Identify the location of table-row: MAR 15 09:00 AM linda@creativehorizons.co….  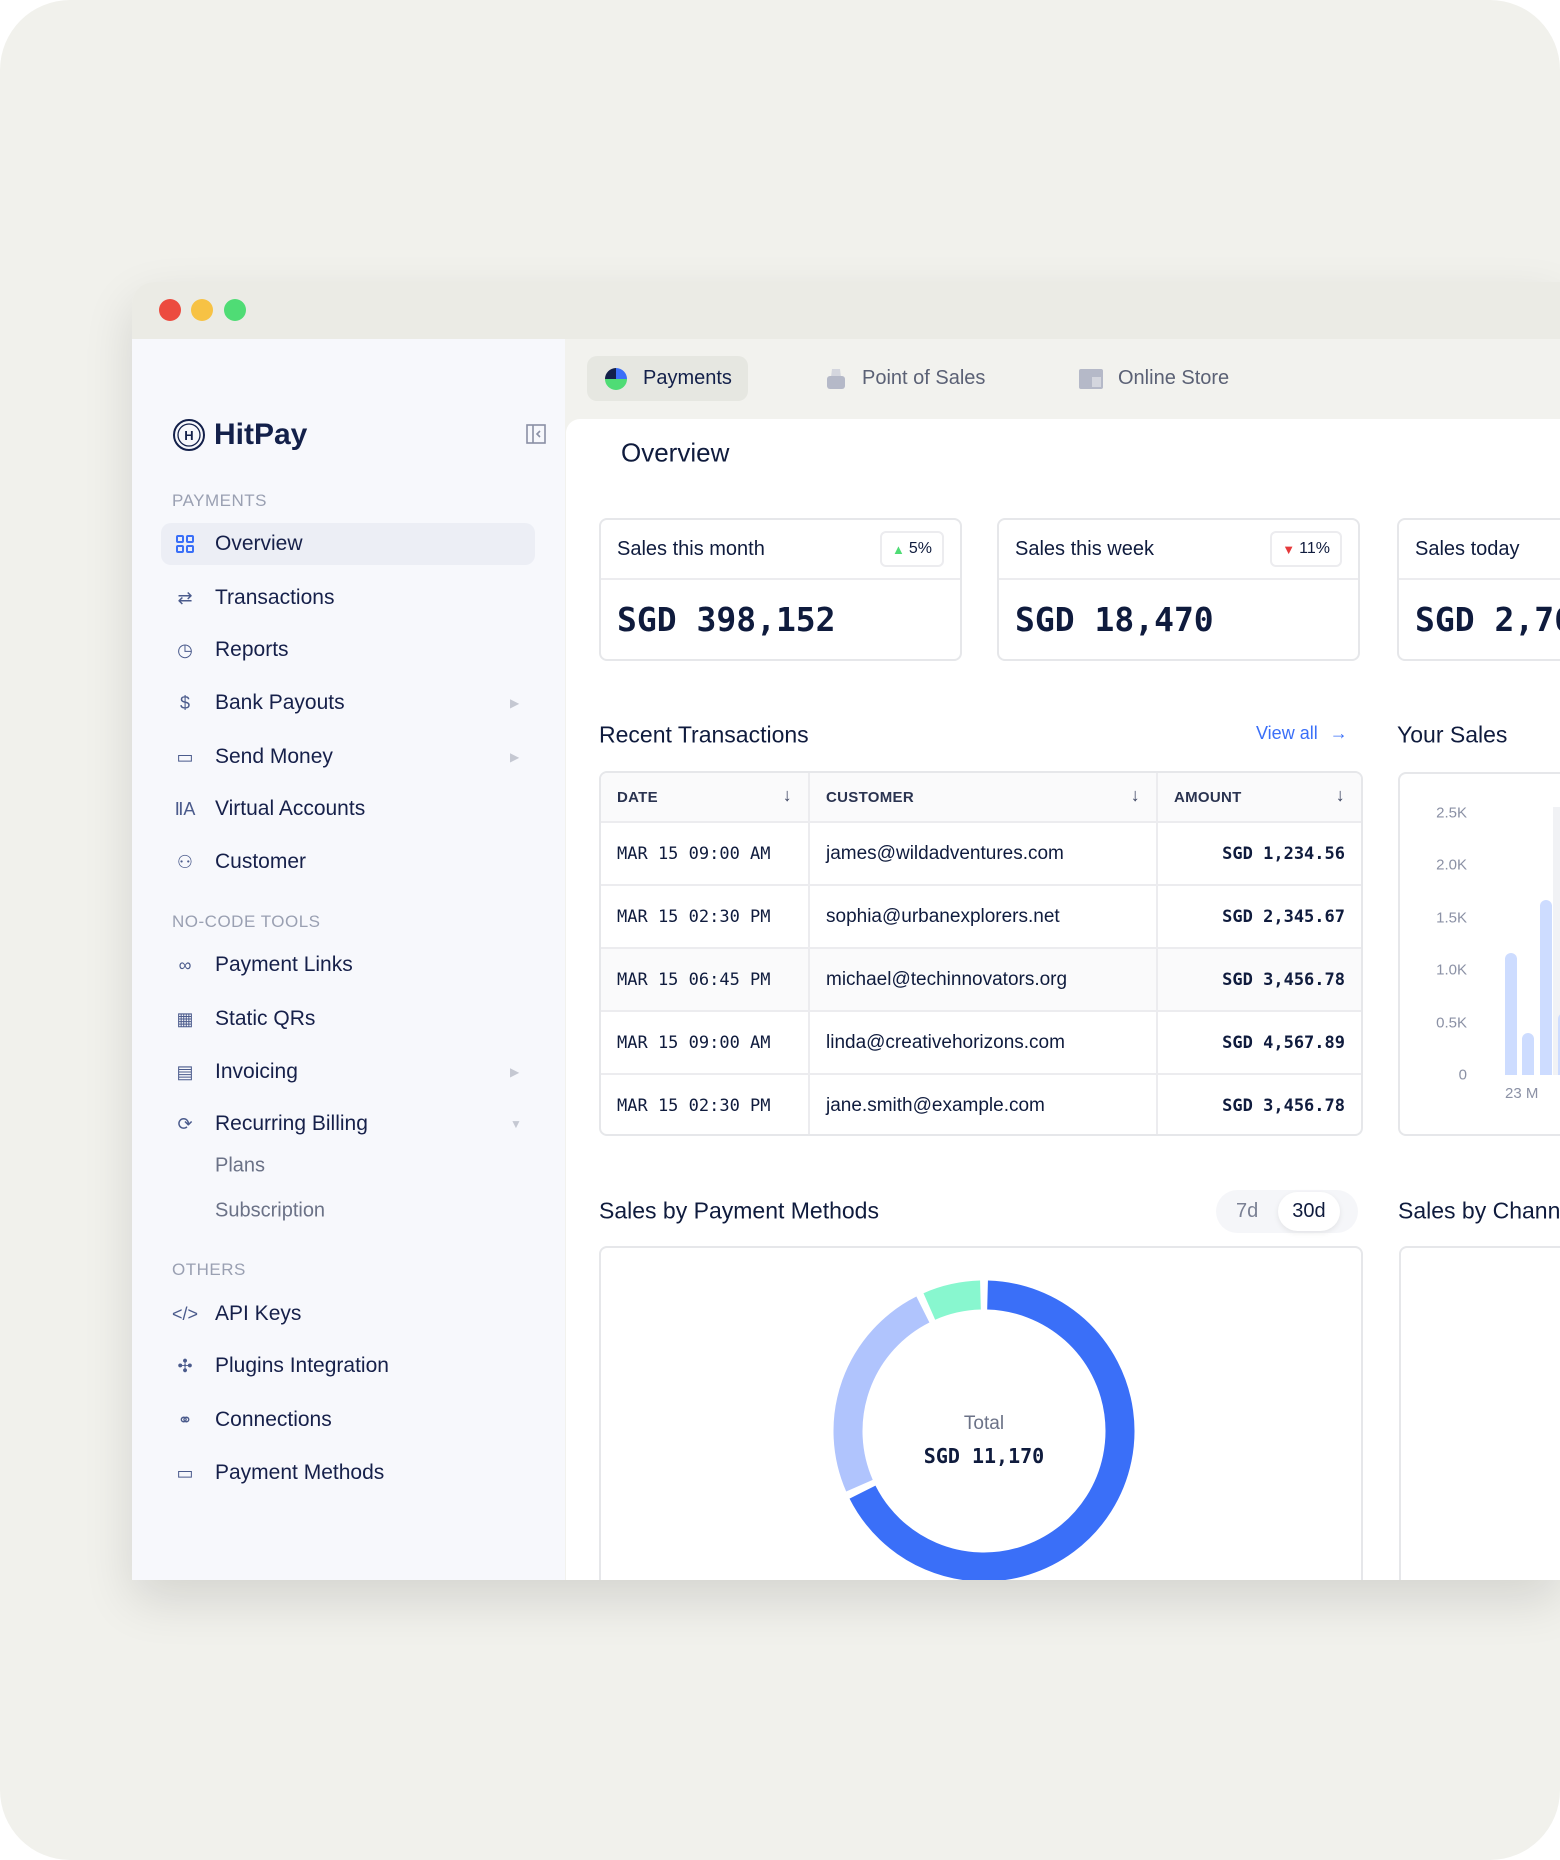
(981, 1043).